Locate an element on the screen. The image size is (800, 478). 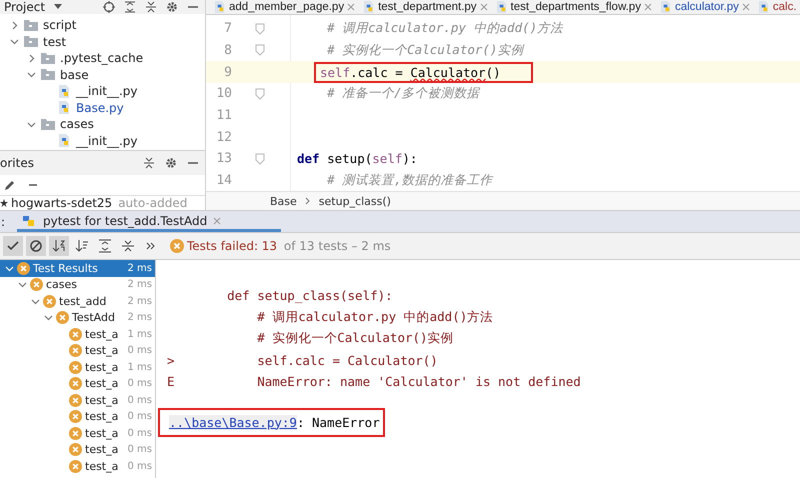
tree-item: base is located at coordinates (74, 75).